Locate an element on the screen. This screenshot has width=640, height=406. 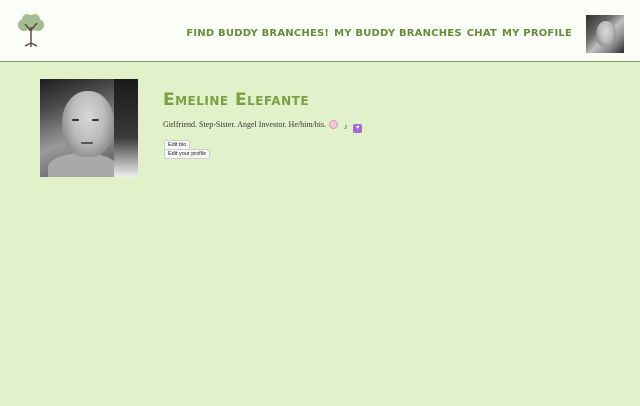
bear-face-icon is located at coordinates (334, 124).